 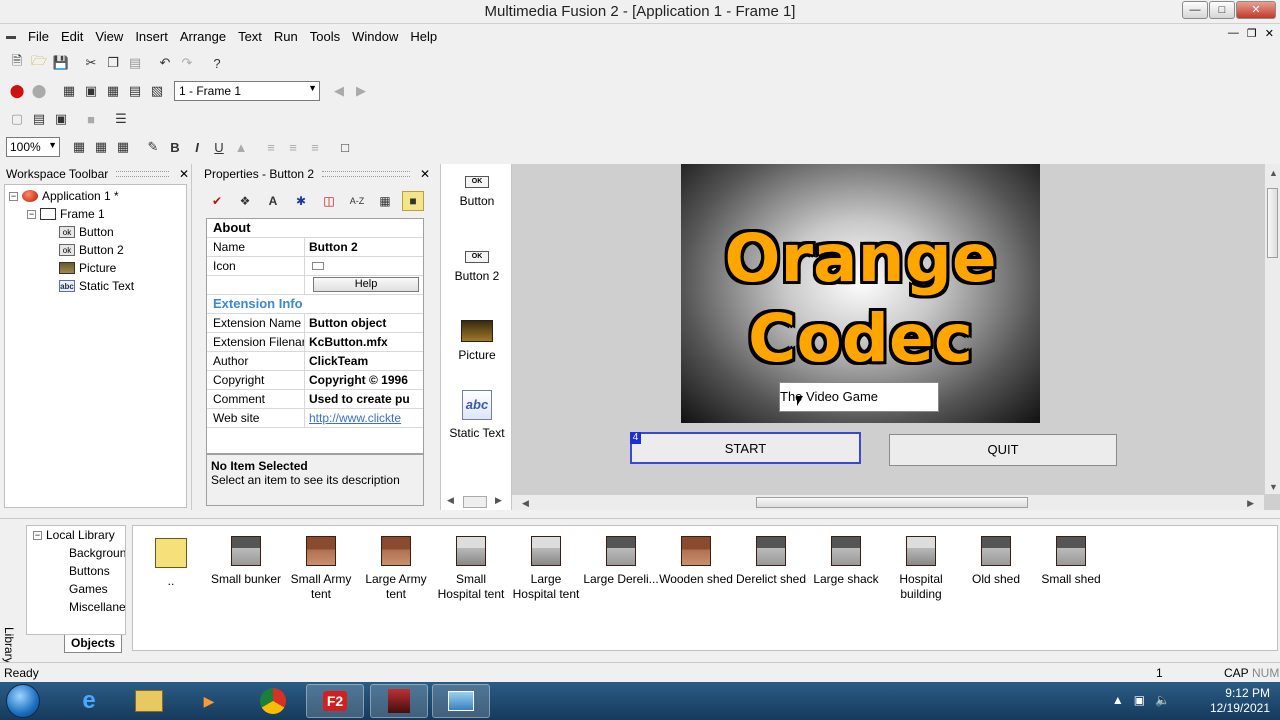 What do you see at coordinates (273, 701) in the screenshot?
I see `chrome-icon` at bounding box center [273, 701].